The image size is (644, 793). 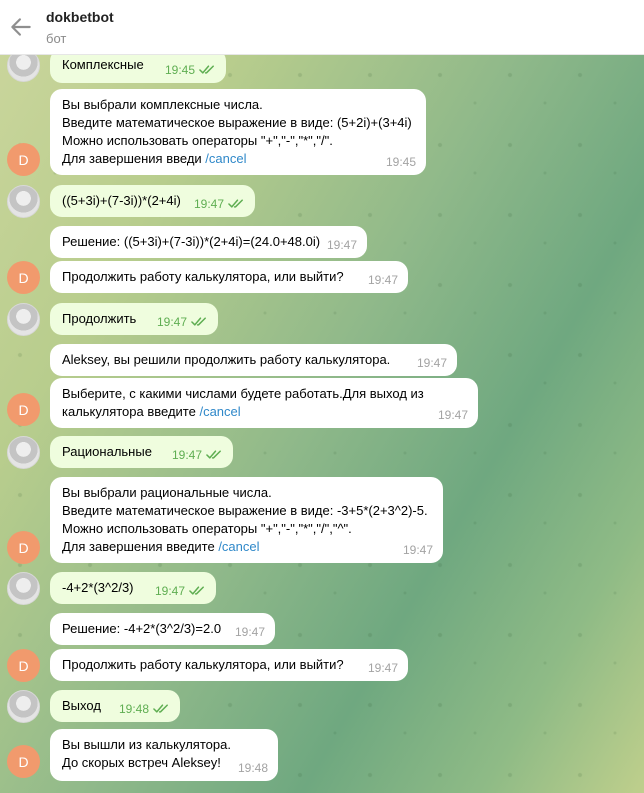 What do you see at coordinates (162, 104) in the screenshot?
I see `message-text-line: Вы выбрали комплексные числа.` at bounding box center [162, 104].